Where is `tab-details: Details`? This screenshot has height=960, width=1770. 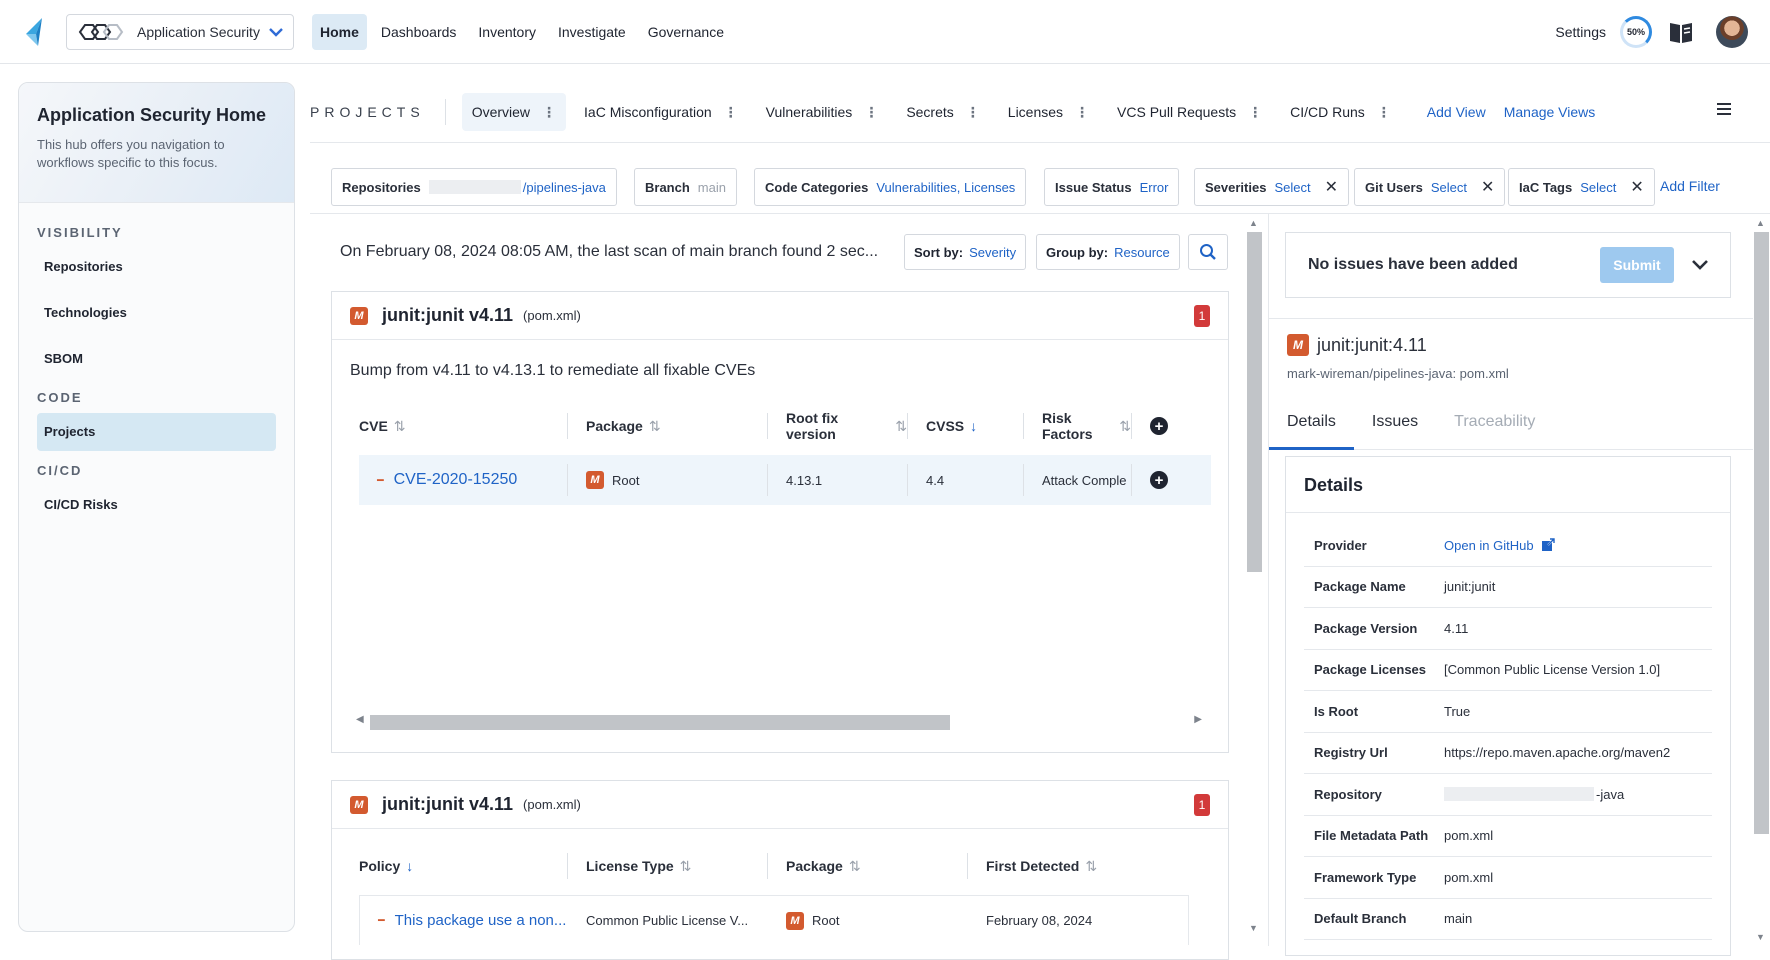 tab-details: Details is located at coordinates (1311, 425).